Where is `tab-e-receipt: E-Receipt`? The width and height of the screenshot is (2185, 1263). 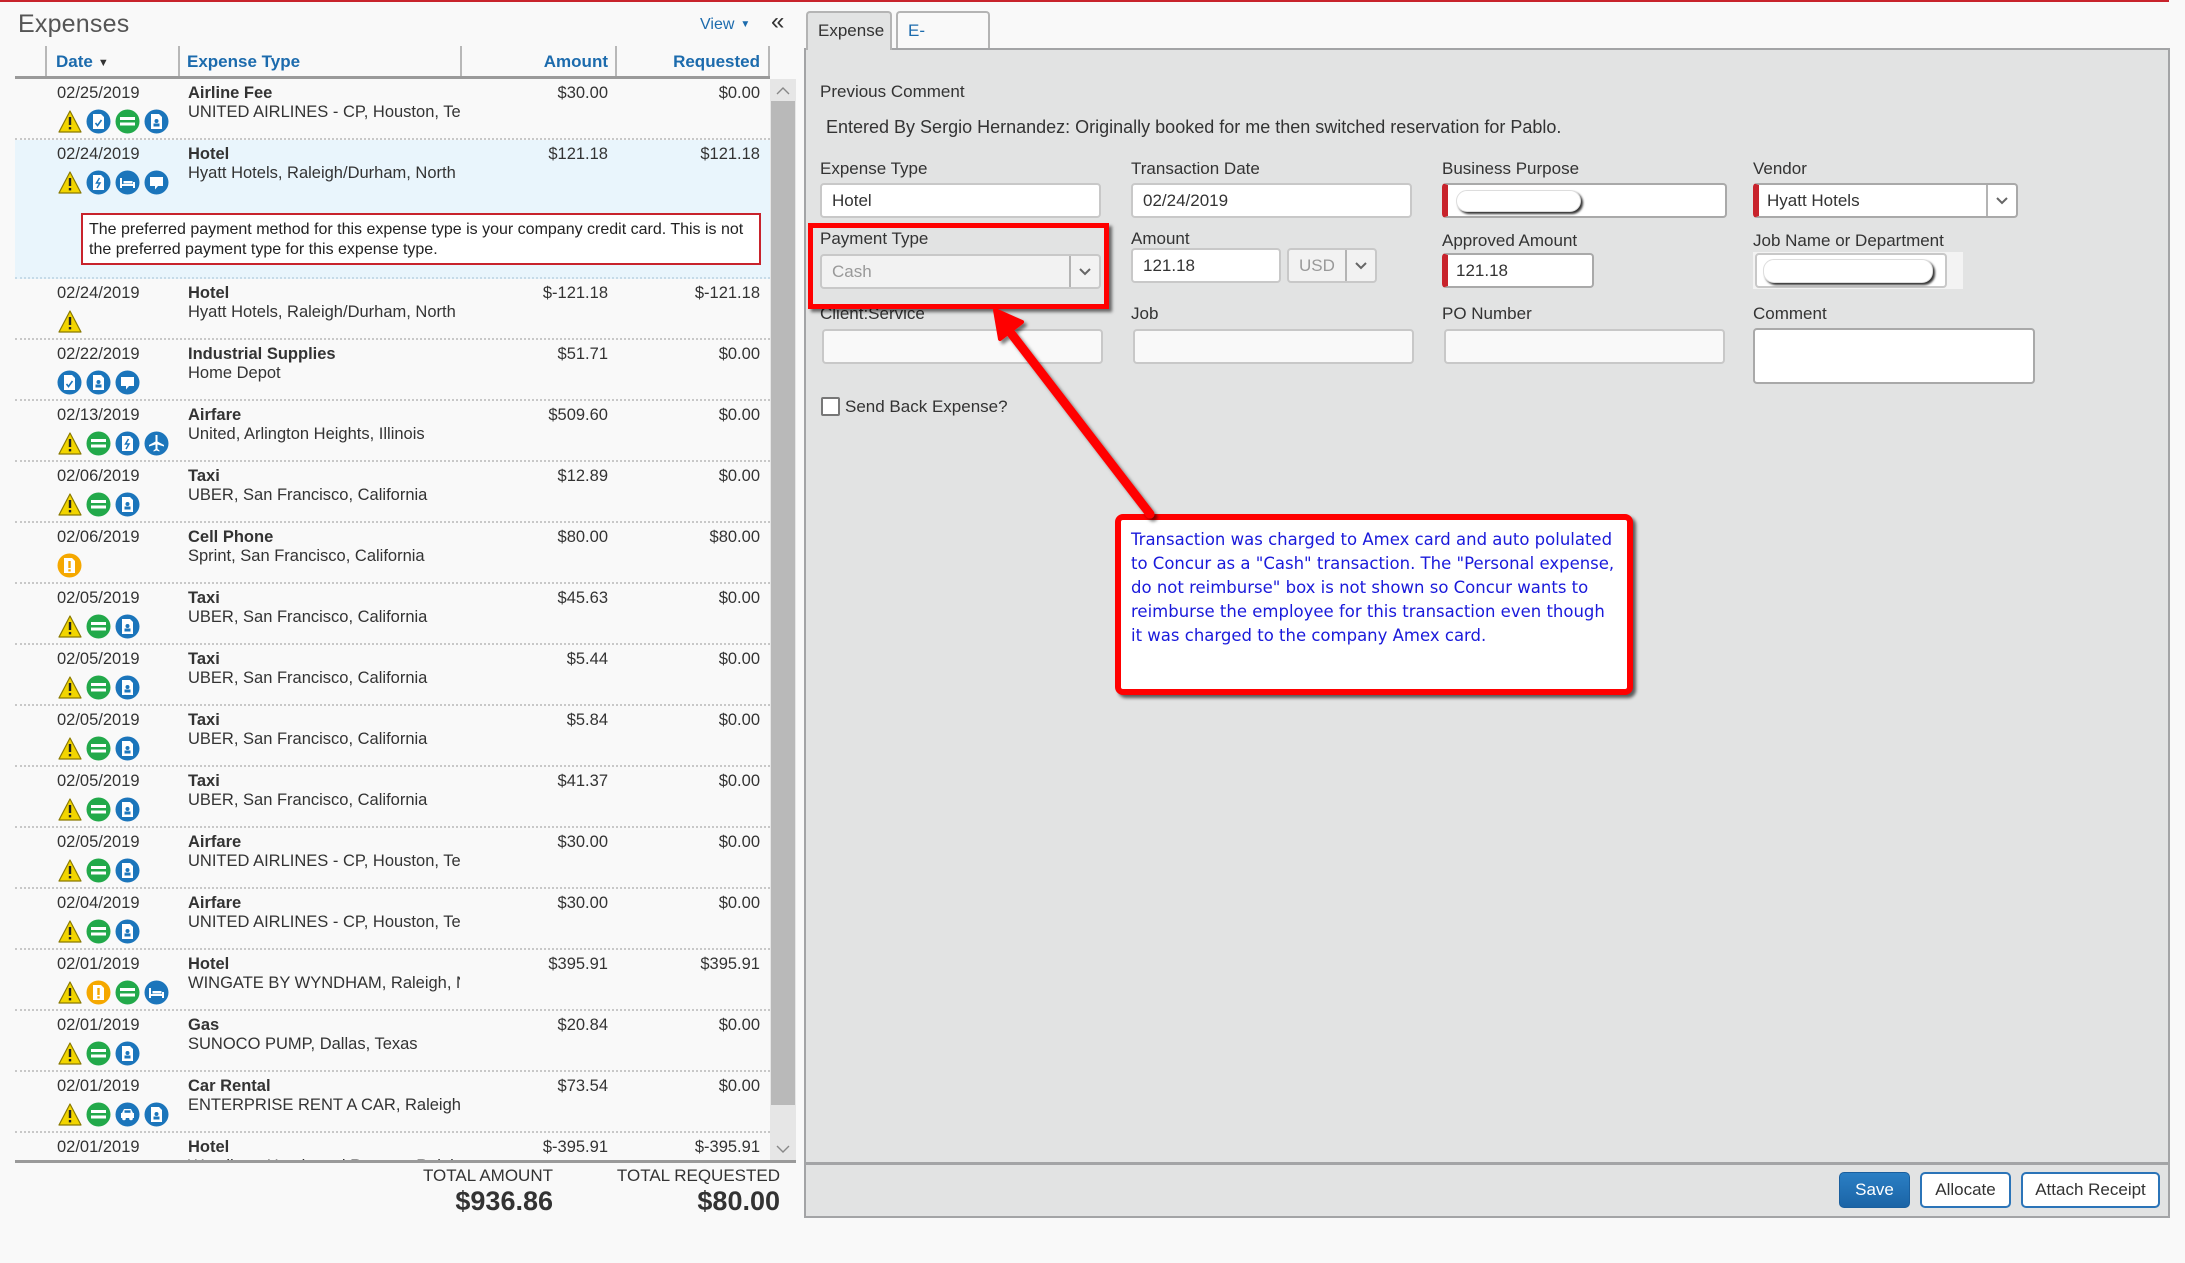
tab-e-receipt: E-Receipt is located at coordinates (943, 43).